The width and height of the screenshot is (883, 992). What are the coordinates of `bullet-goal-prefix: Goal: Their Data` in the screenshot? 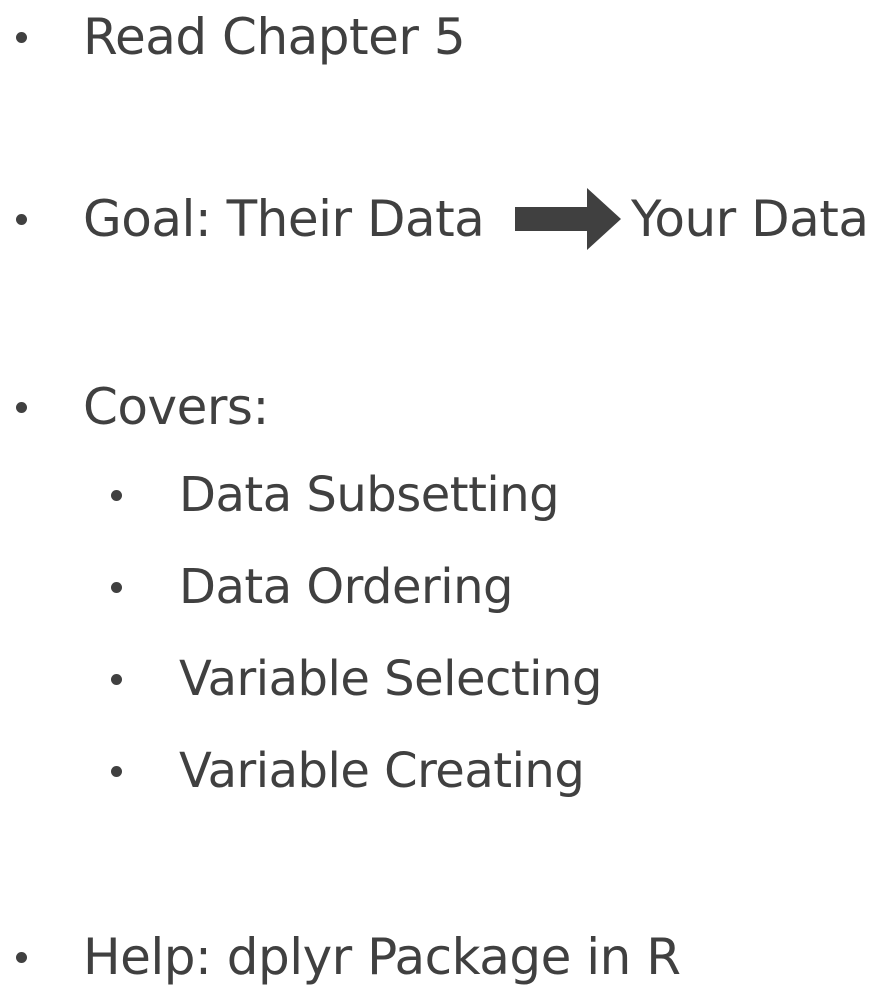 It's located at (284, 219).